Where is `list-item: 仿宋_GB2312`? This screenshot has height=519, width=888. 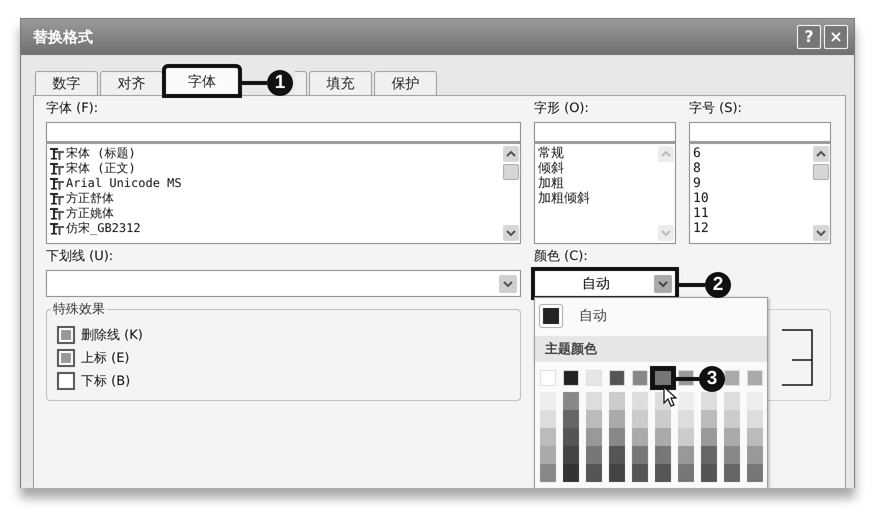 list-item: 仿宋_GB2312 is located at coordinates (103, 228).